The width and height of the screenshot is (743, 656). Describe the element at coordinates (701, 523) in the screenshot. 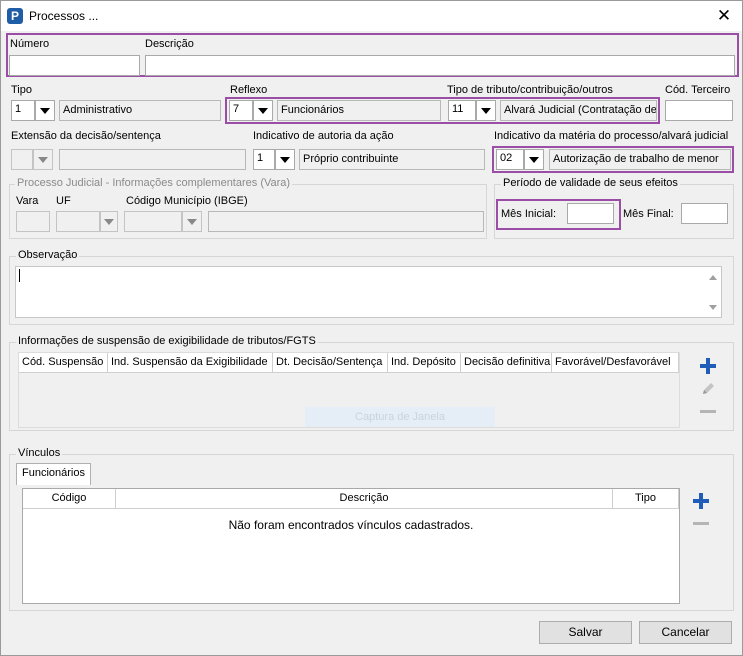

I see `remove-vinculo-minus-icon` at that location.